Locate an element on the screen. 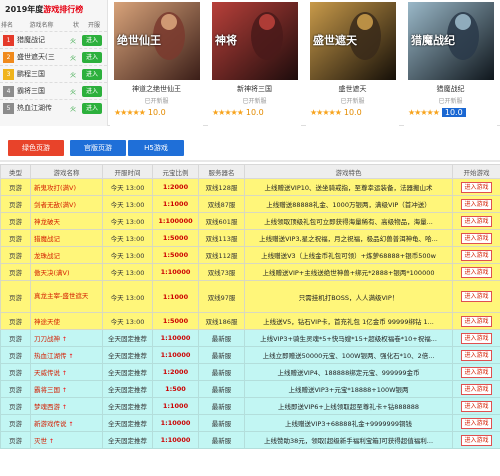 Image resolution: width=500 pixels, height=476 pixels. game-link: 新游戏传说 is located at coordinates (50, 424).